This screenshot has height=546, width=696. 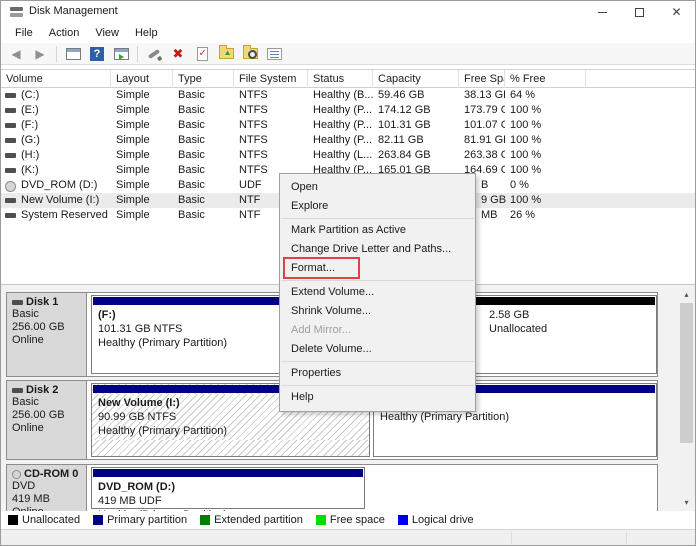 I want to click on pointer-tool-icon, so click(x=154, y=54).